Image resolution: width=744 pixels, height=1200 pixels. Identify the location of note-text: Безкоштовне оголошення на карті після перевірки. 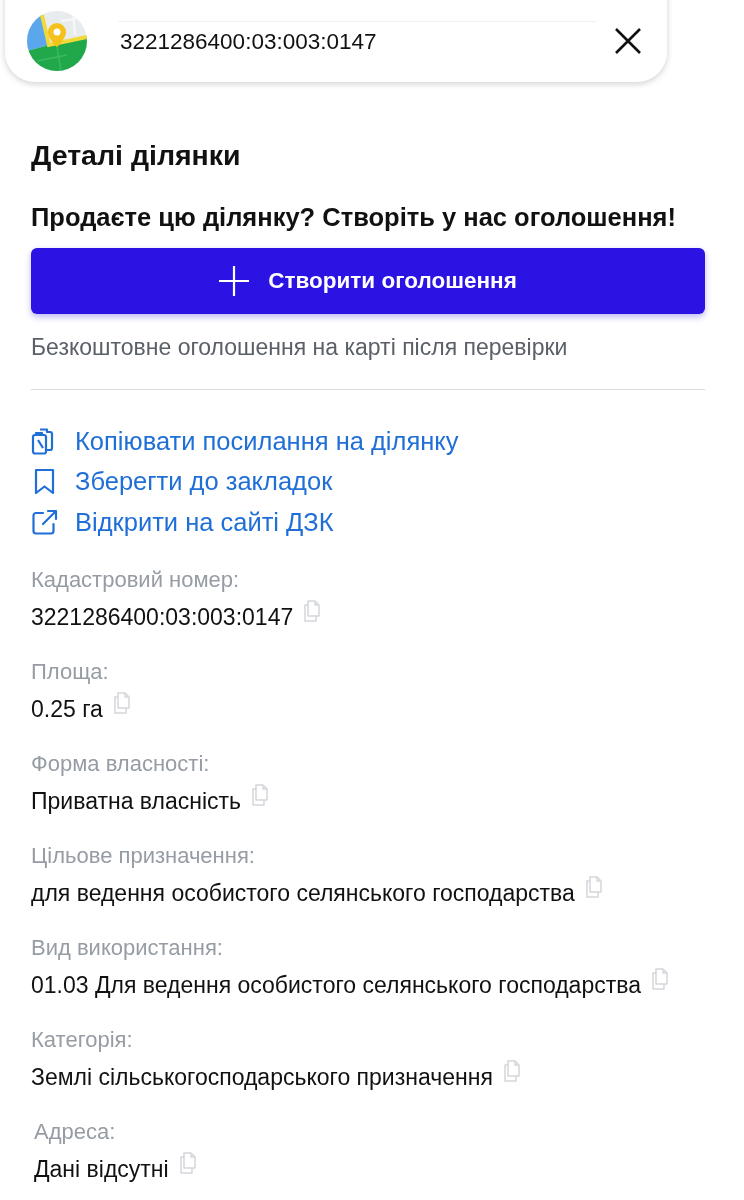
(300, 347).